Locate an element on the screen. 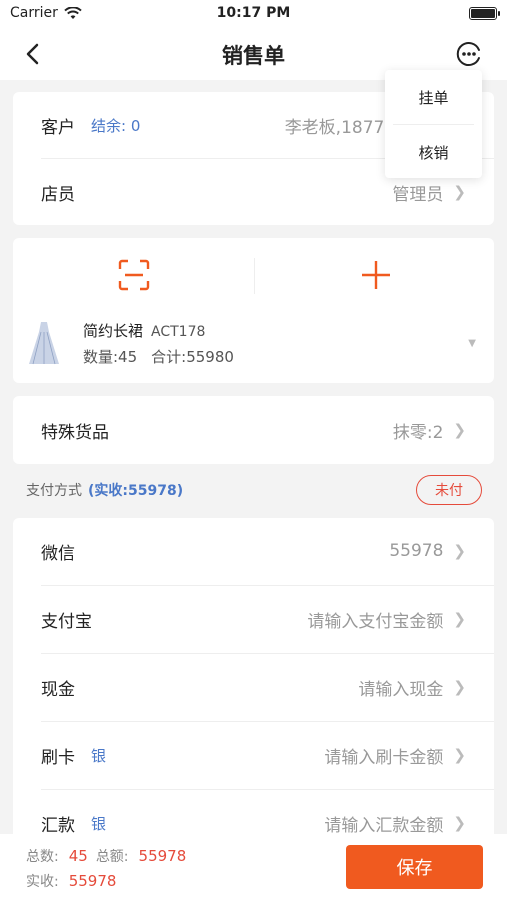 The image size is (507, 900). payment-method-label: 刷卡 is located at coordinates (58, 757).